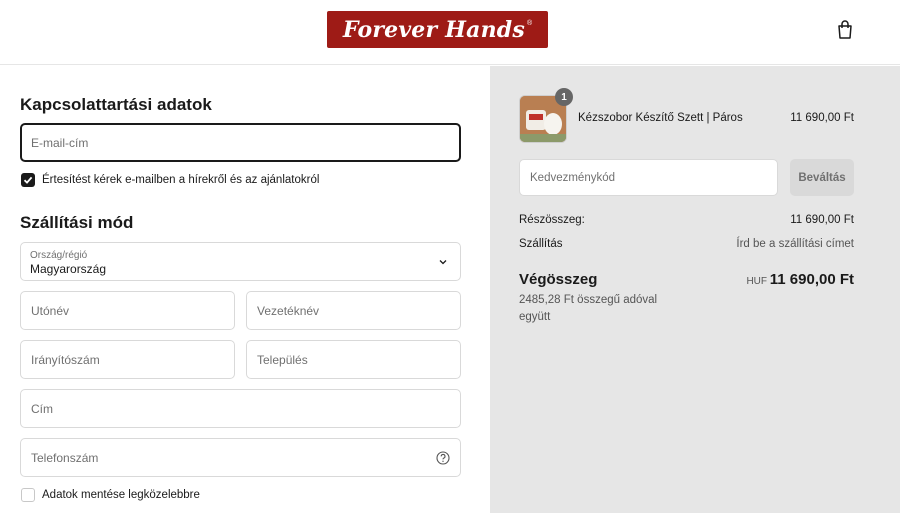 The image size is (900, 513). Describe the element at coordinates (648, 177) in the screenshot. I see `discount-code-field: Kedvezménykód` at that location.